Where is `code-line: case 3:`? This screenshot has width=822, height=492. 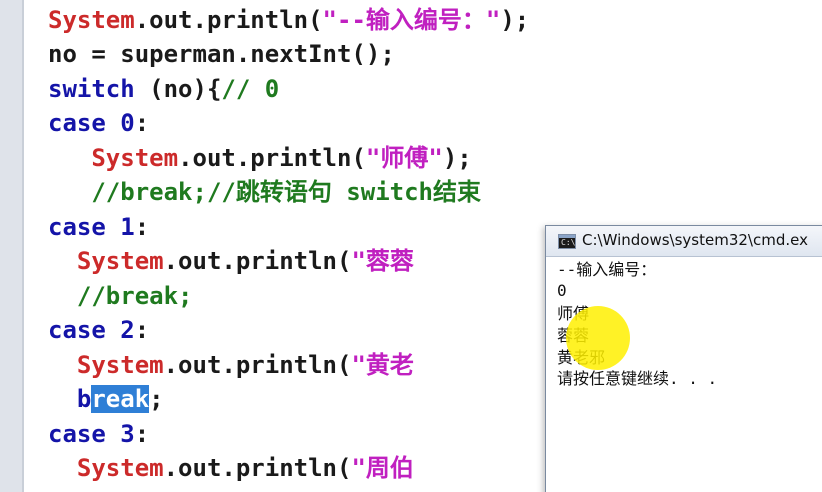
code-line: case 3: is located at coordinates (98, 434).